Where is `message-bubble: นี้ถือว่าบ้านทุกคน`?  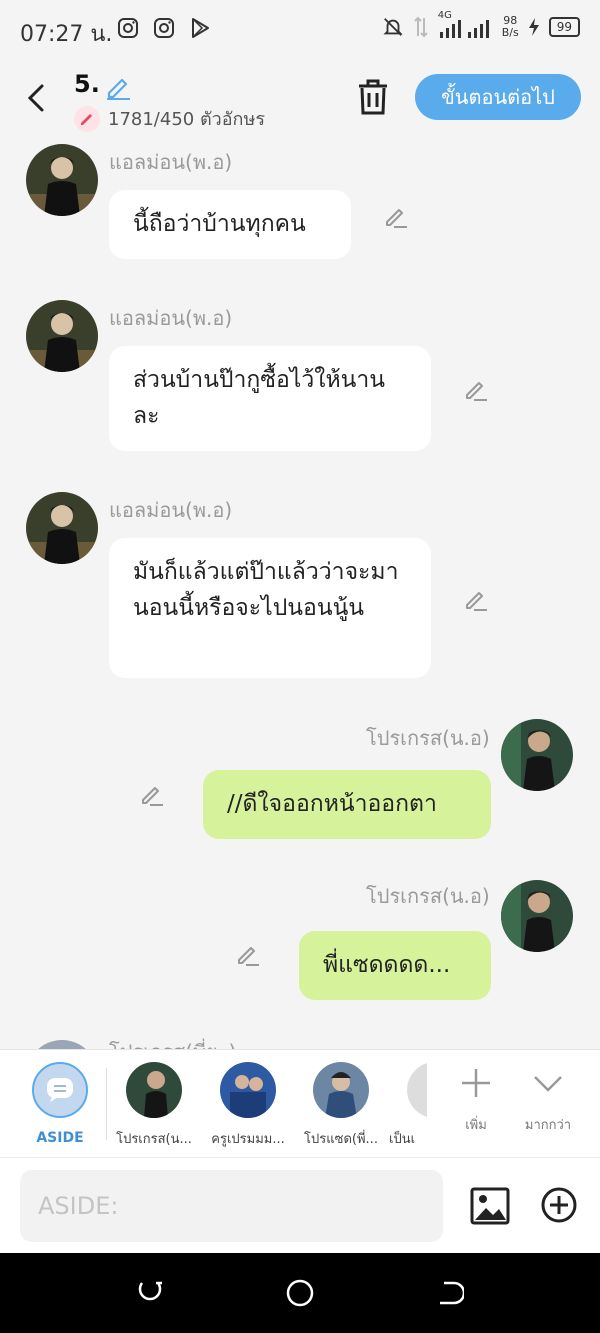
message-bubble: นี้ถือว่าบ้านทุกคน is located at coordinates (230, 224).